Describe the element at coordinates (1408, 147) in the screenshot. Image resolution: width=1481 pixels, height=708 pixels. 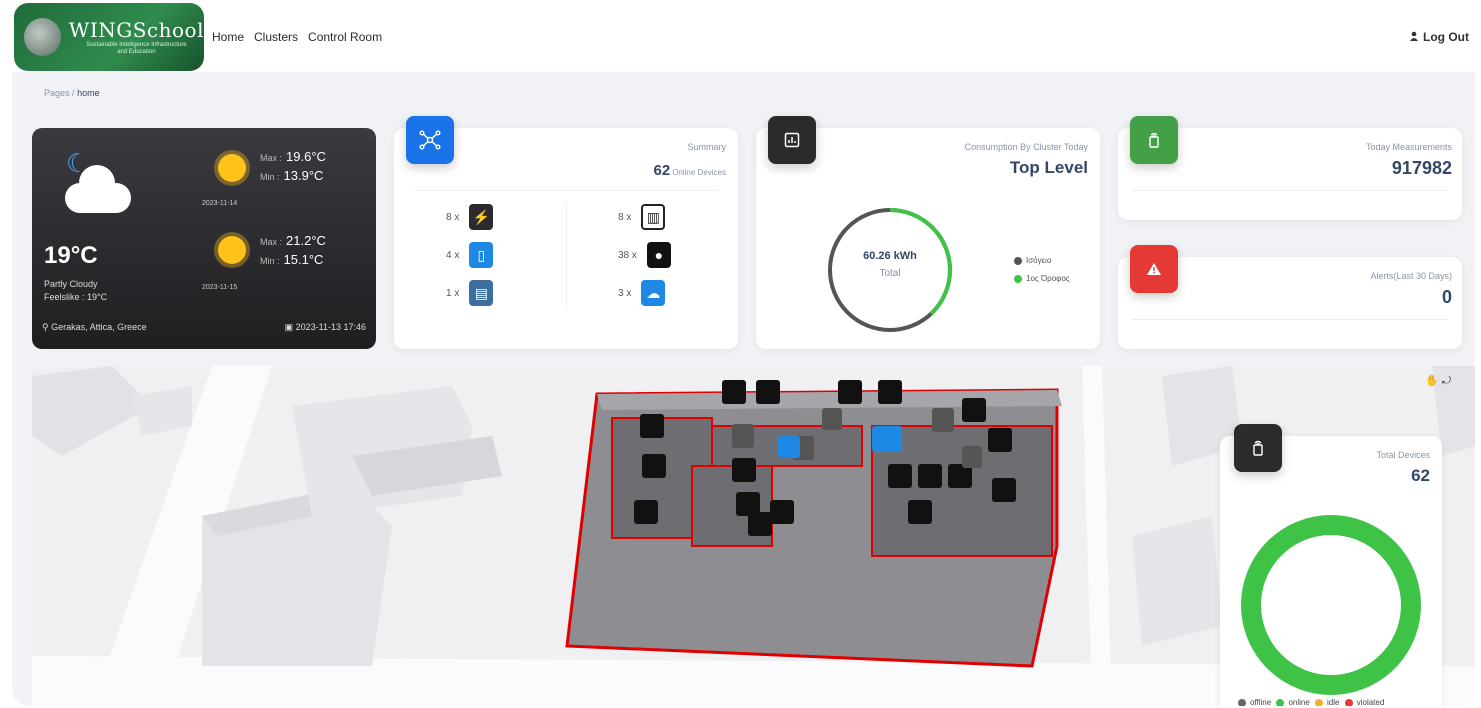
I see `measurements-title: Today Measurements` at that location.